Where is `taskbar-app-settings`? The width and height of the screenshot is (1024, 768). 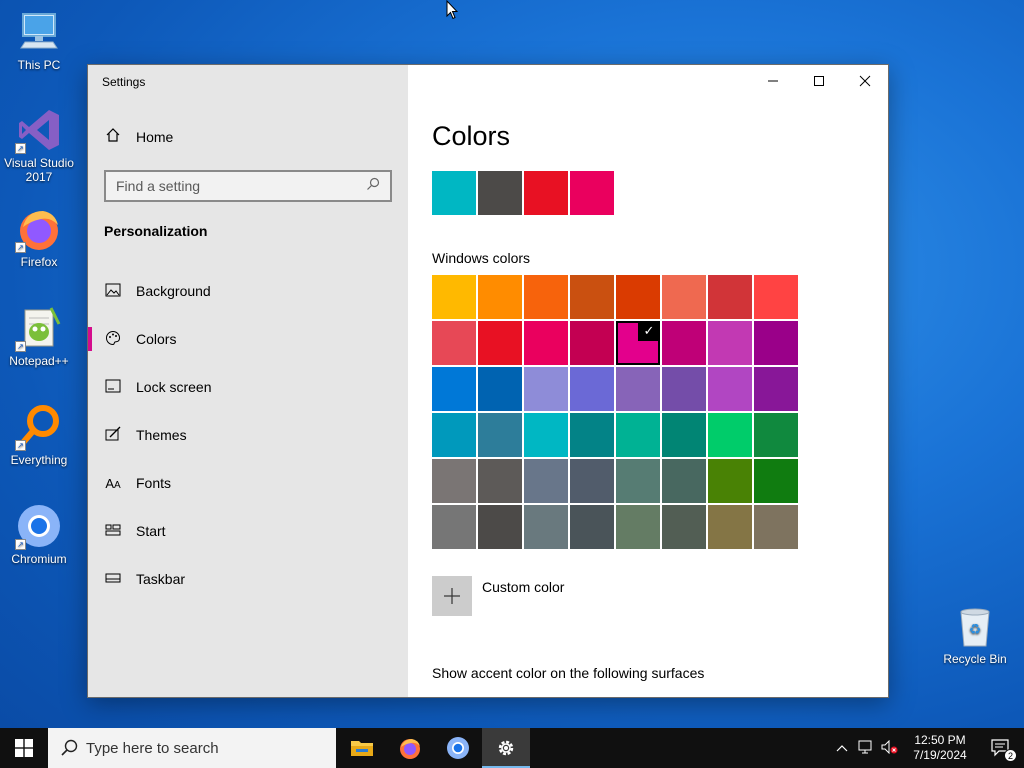 taskbar-app-settings is located at coordinates (506, 748).